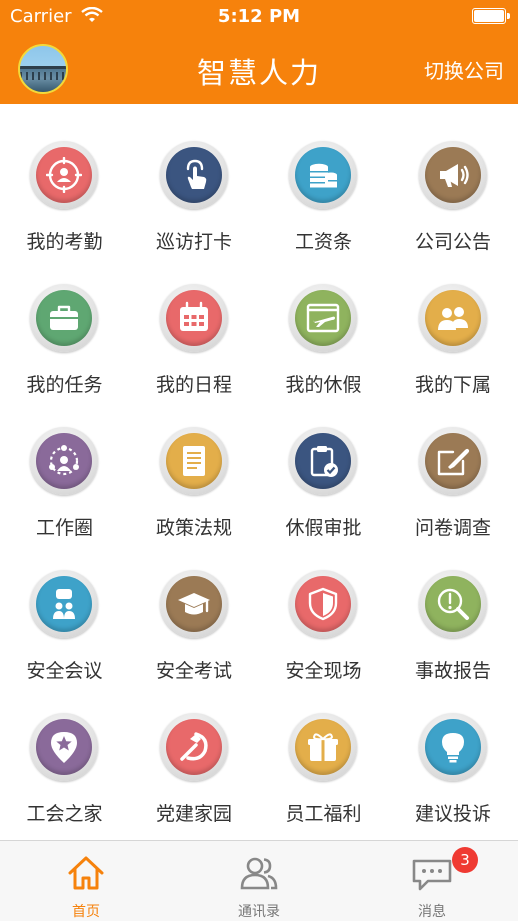  I want to click on meeting-icon, so click(64, 604).